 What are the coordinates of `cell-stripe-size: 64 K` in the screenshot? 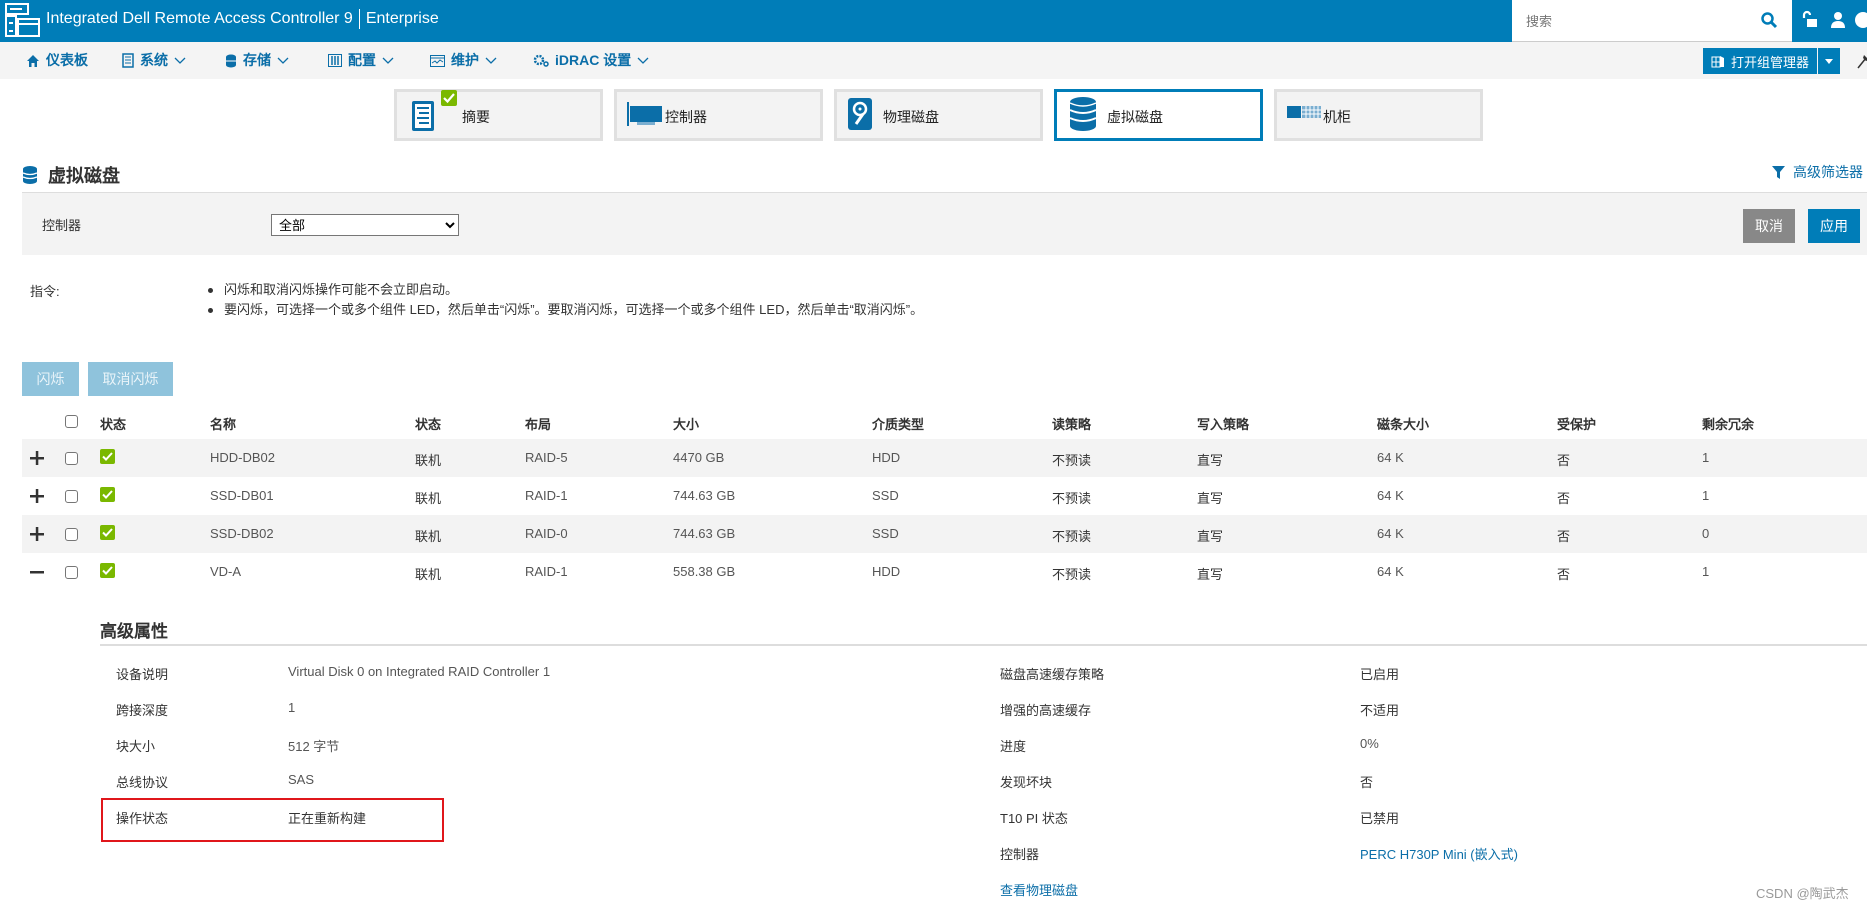 It's located at (1390, 571).